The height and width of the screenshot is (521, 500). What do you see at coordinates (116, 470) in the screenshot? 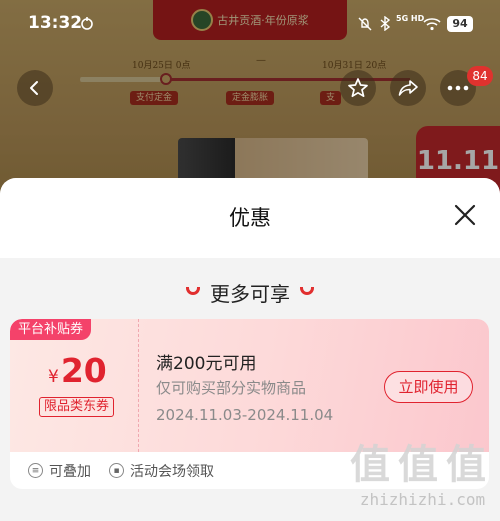
I see `venue-icon: ▪` at bounding box center [116, 470].